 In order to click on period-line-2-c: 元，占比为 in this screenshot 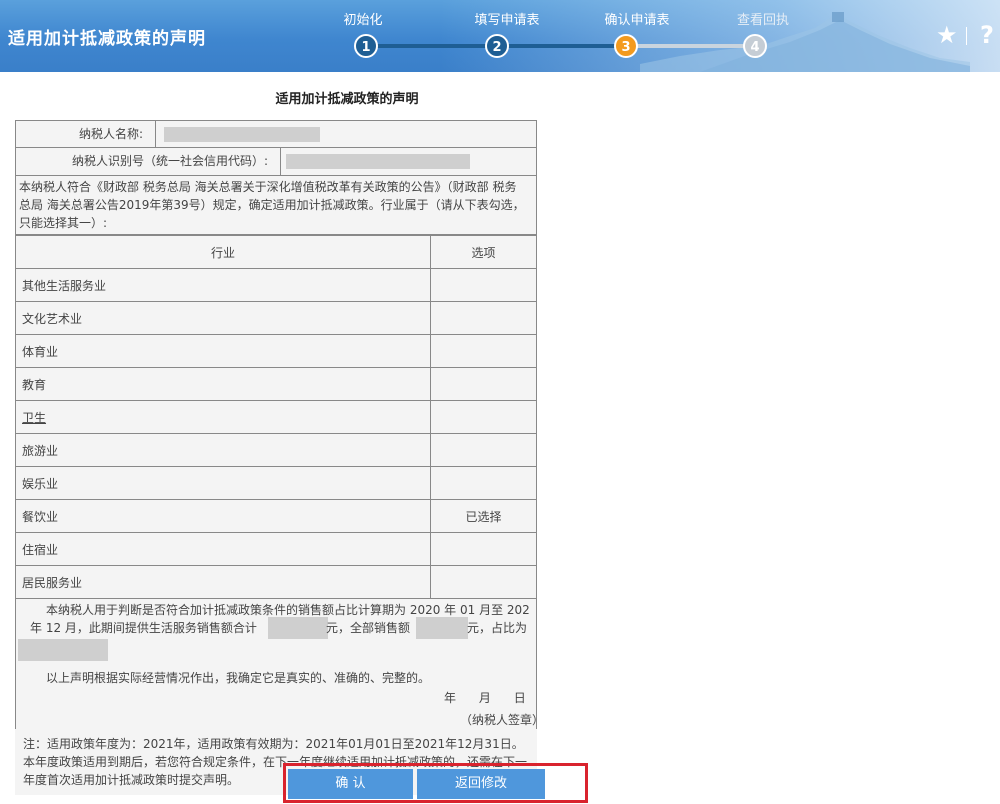, I will do `click(497, 628)`.